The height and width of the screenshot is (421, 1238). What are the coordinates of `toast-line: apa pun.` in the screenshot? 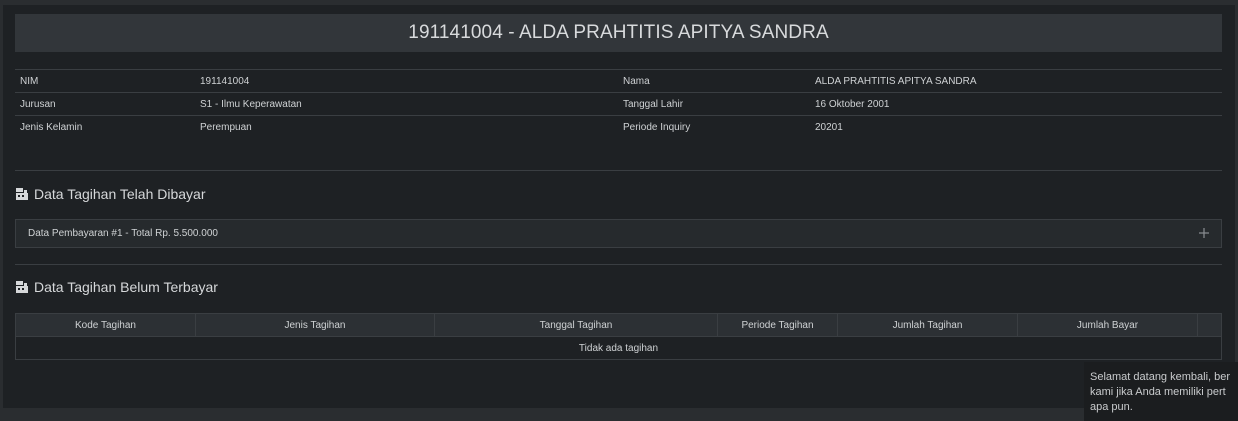 It's located at (1111, 407).